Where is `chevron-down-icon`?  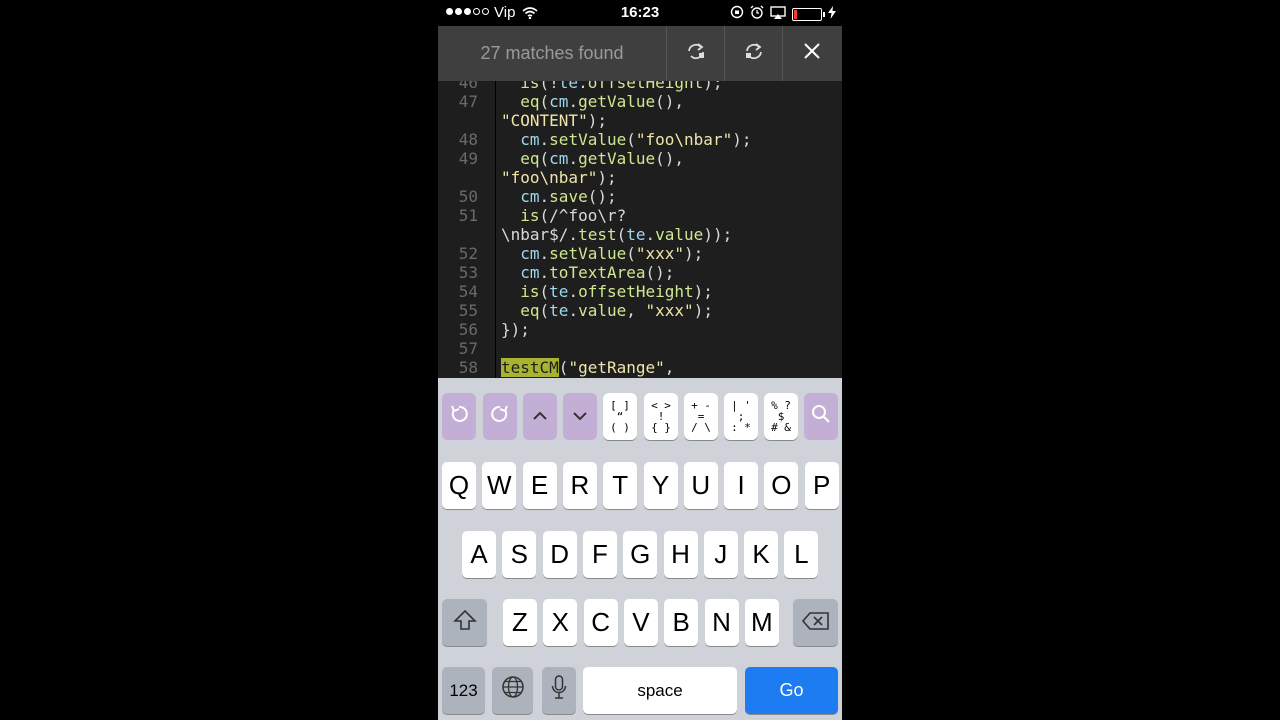
chevron-down-icon is located at coordinates (580, 417).